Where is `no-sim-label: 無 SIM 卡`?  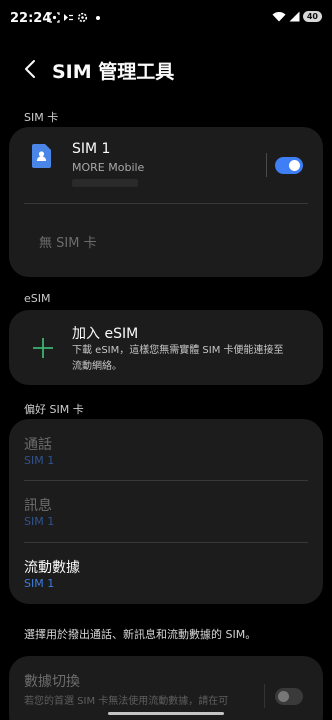 no-sim-label: 無 SIM 卡 is located at coordinates (68, 243).